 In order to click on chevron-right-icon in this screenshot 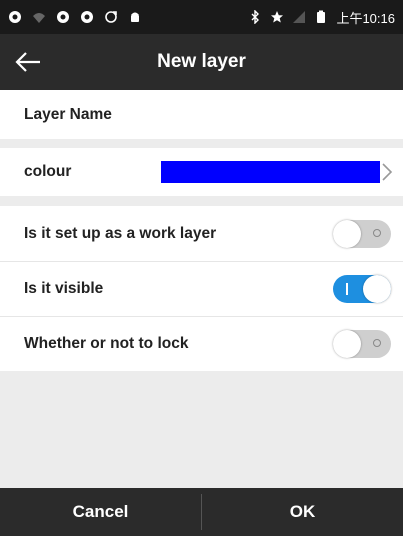, I will do `click(387, 172)`.